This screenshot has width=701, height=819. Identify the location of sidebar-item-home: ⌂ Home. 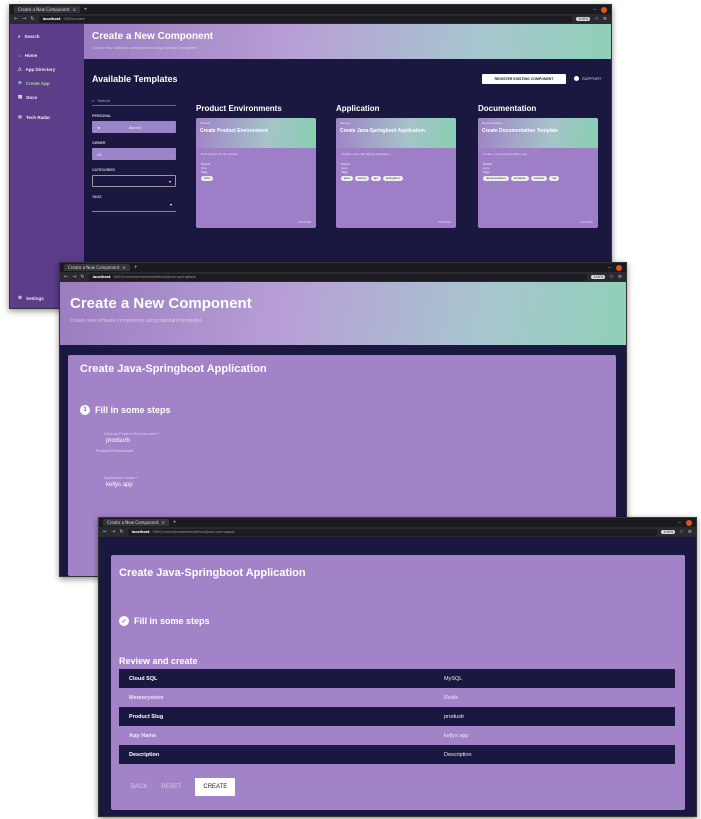
(47, 55).